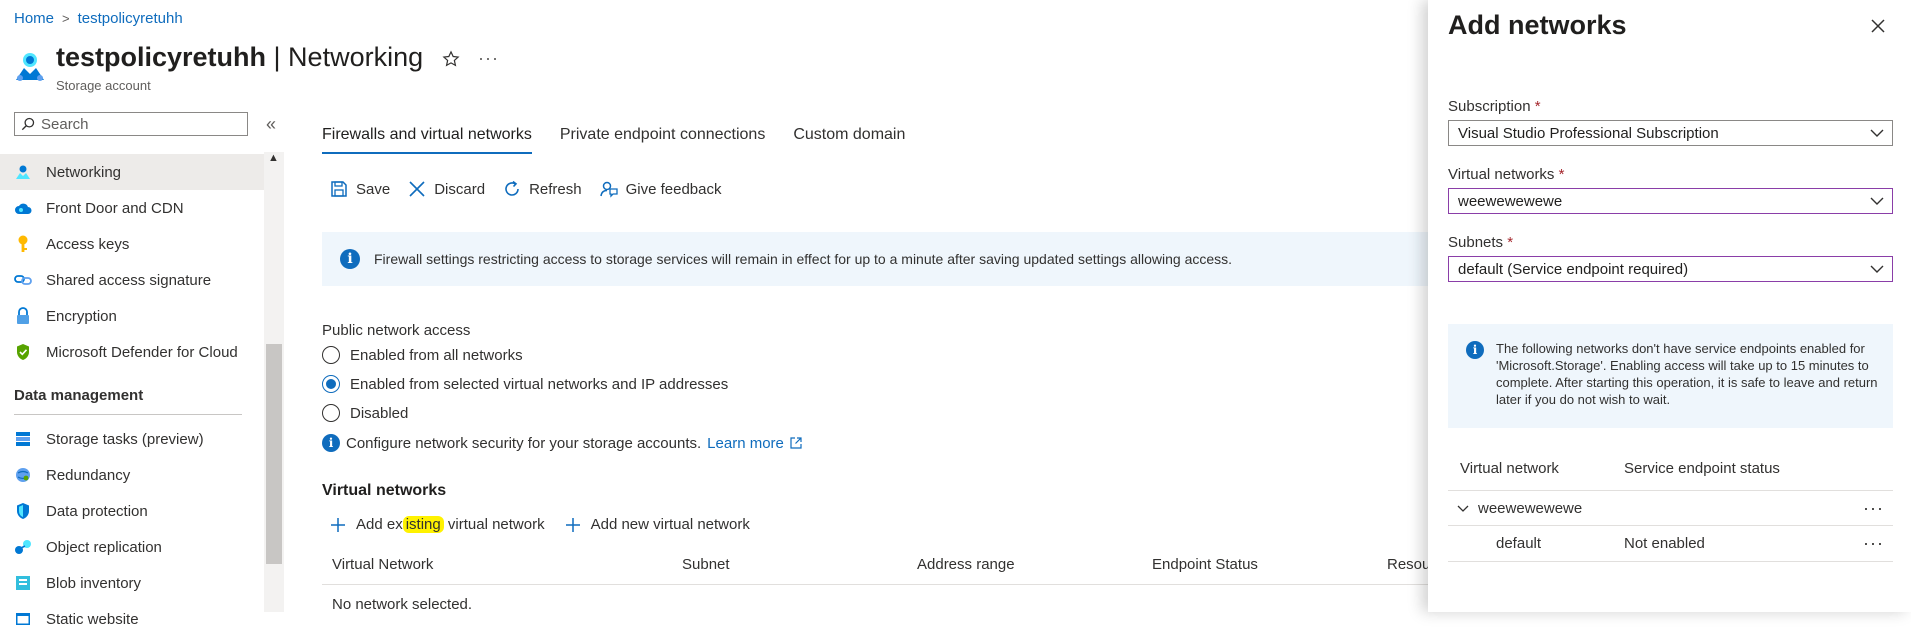 This screenshot has height=637, width=1911. Describe the element at coordinates (161, 57) in the screenshot. I see `resource-name: testpolicyretuhh` at that location.